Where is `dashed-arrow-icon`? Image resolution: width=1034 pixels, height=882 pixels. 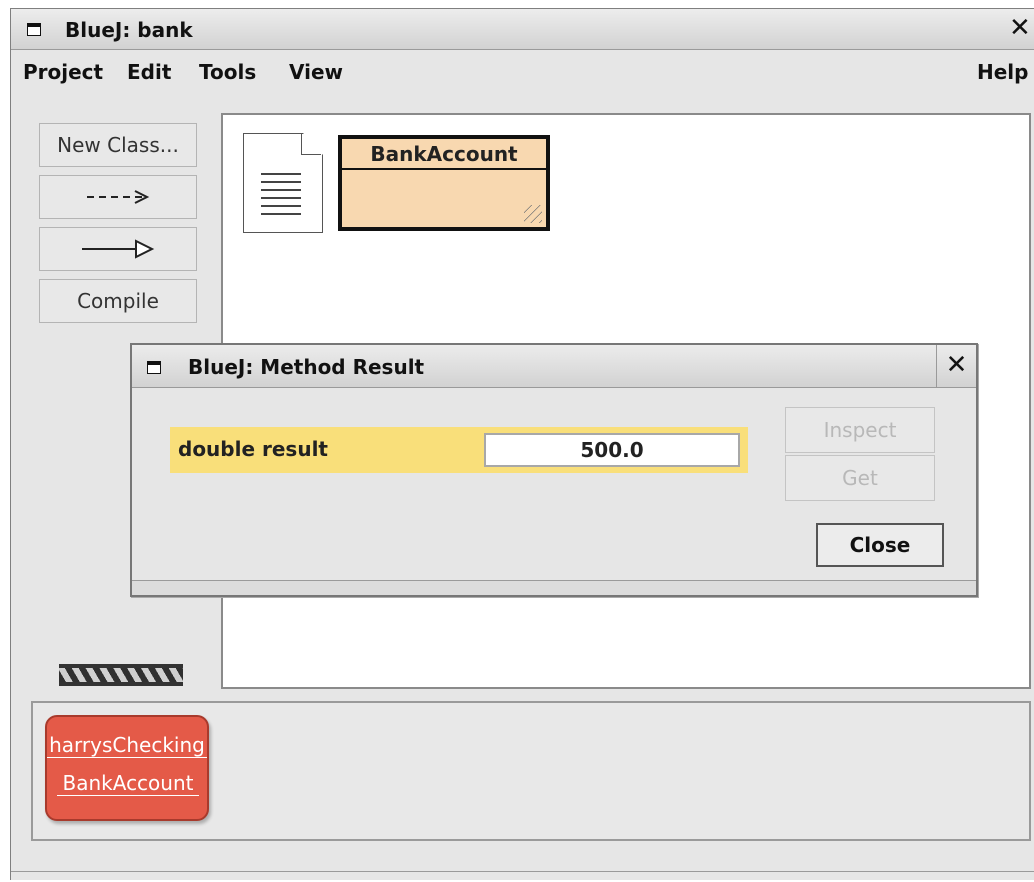 dashed-arrow-icon is located at coordinates (118, 197).